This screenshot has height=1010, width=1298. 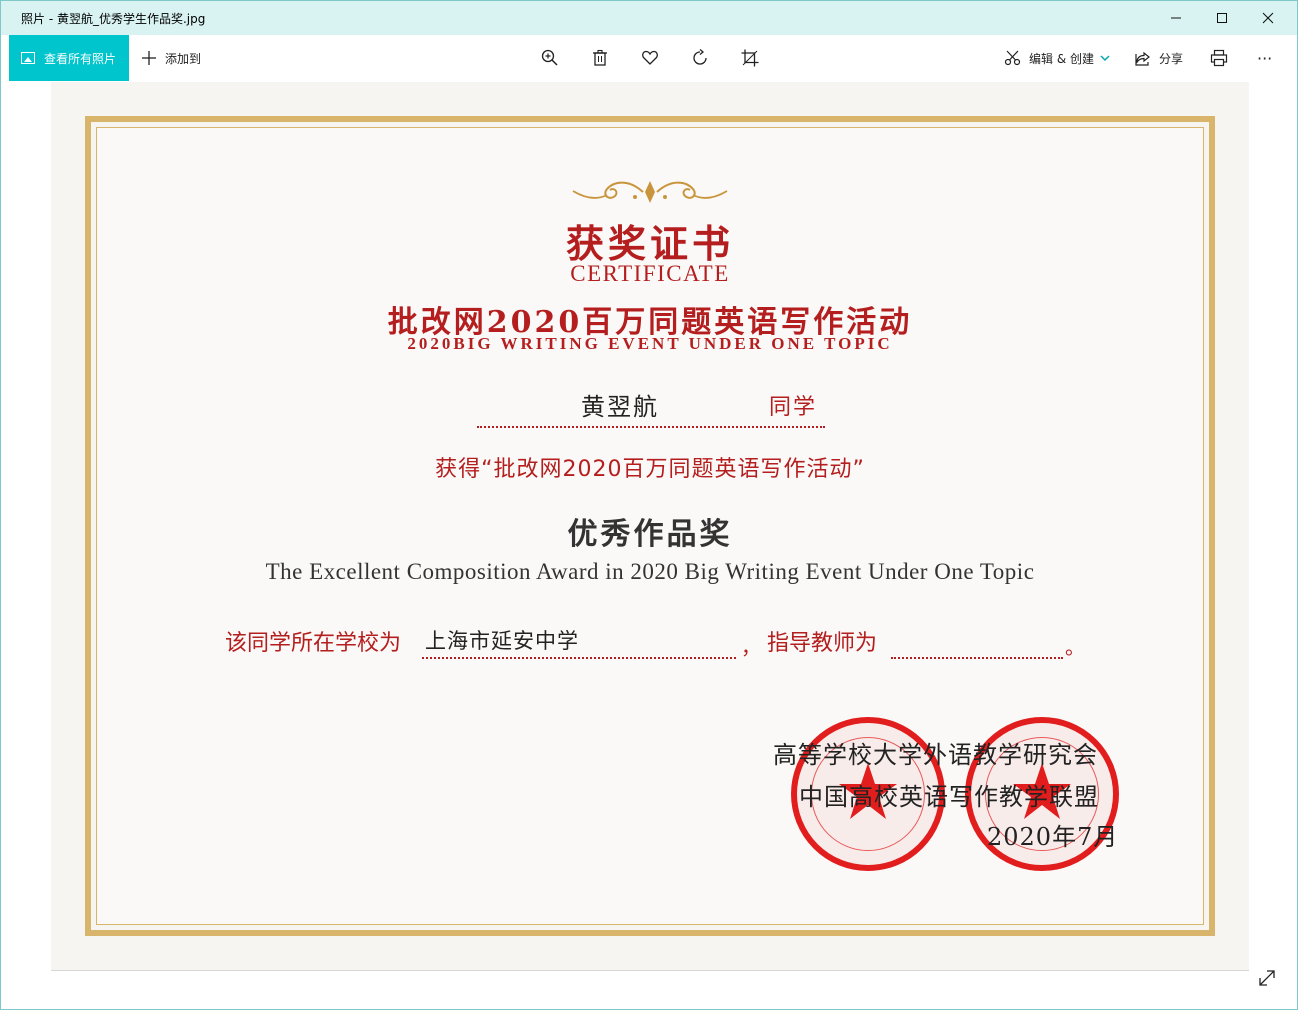 I want to click on trash-icon, so click(x=600, y=57).